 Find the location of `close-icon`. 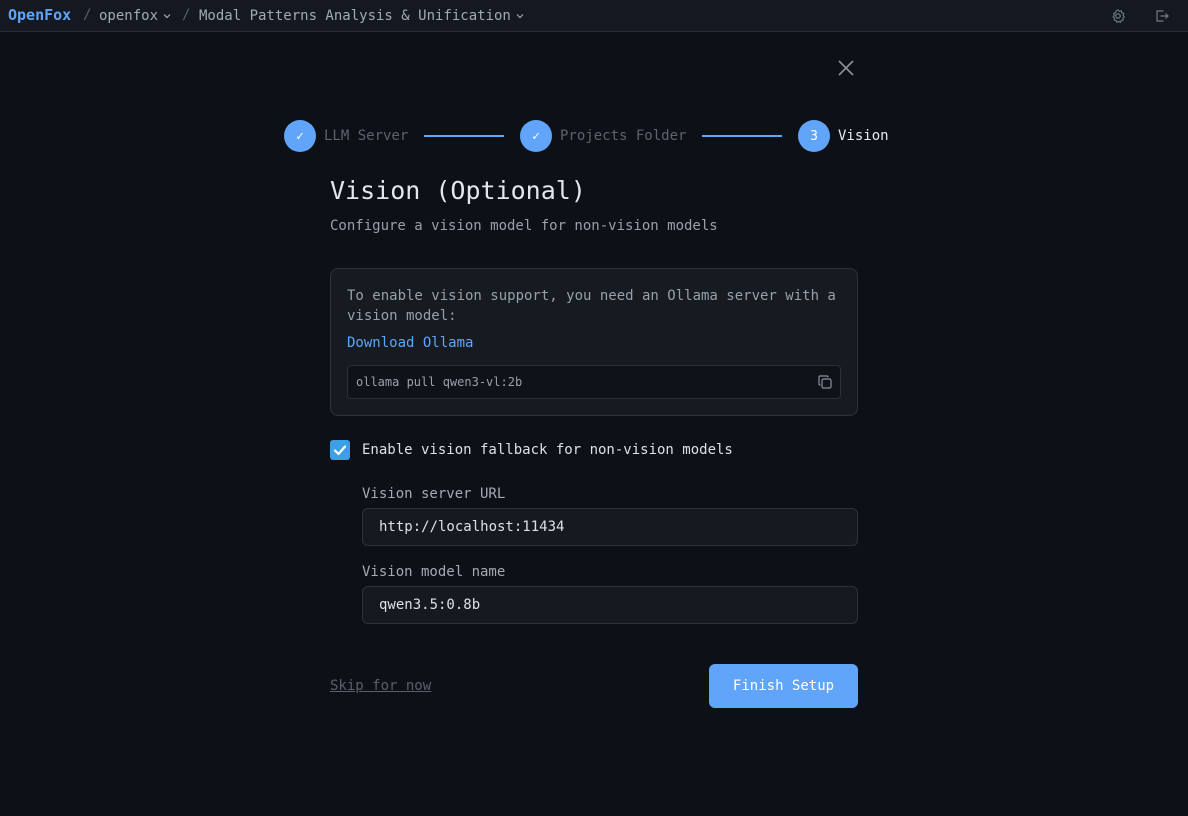

close-icon is located at coordinates (846, 68).